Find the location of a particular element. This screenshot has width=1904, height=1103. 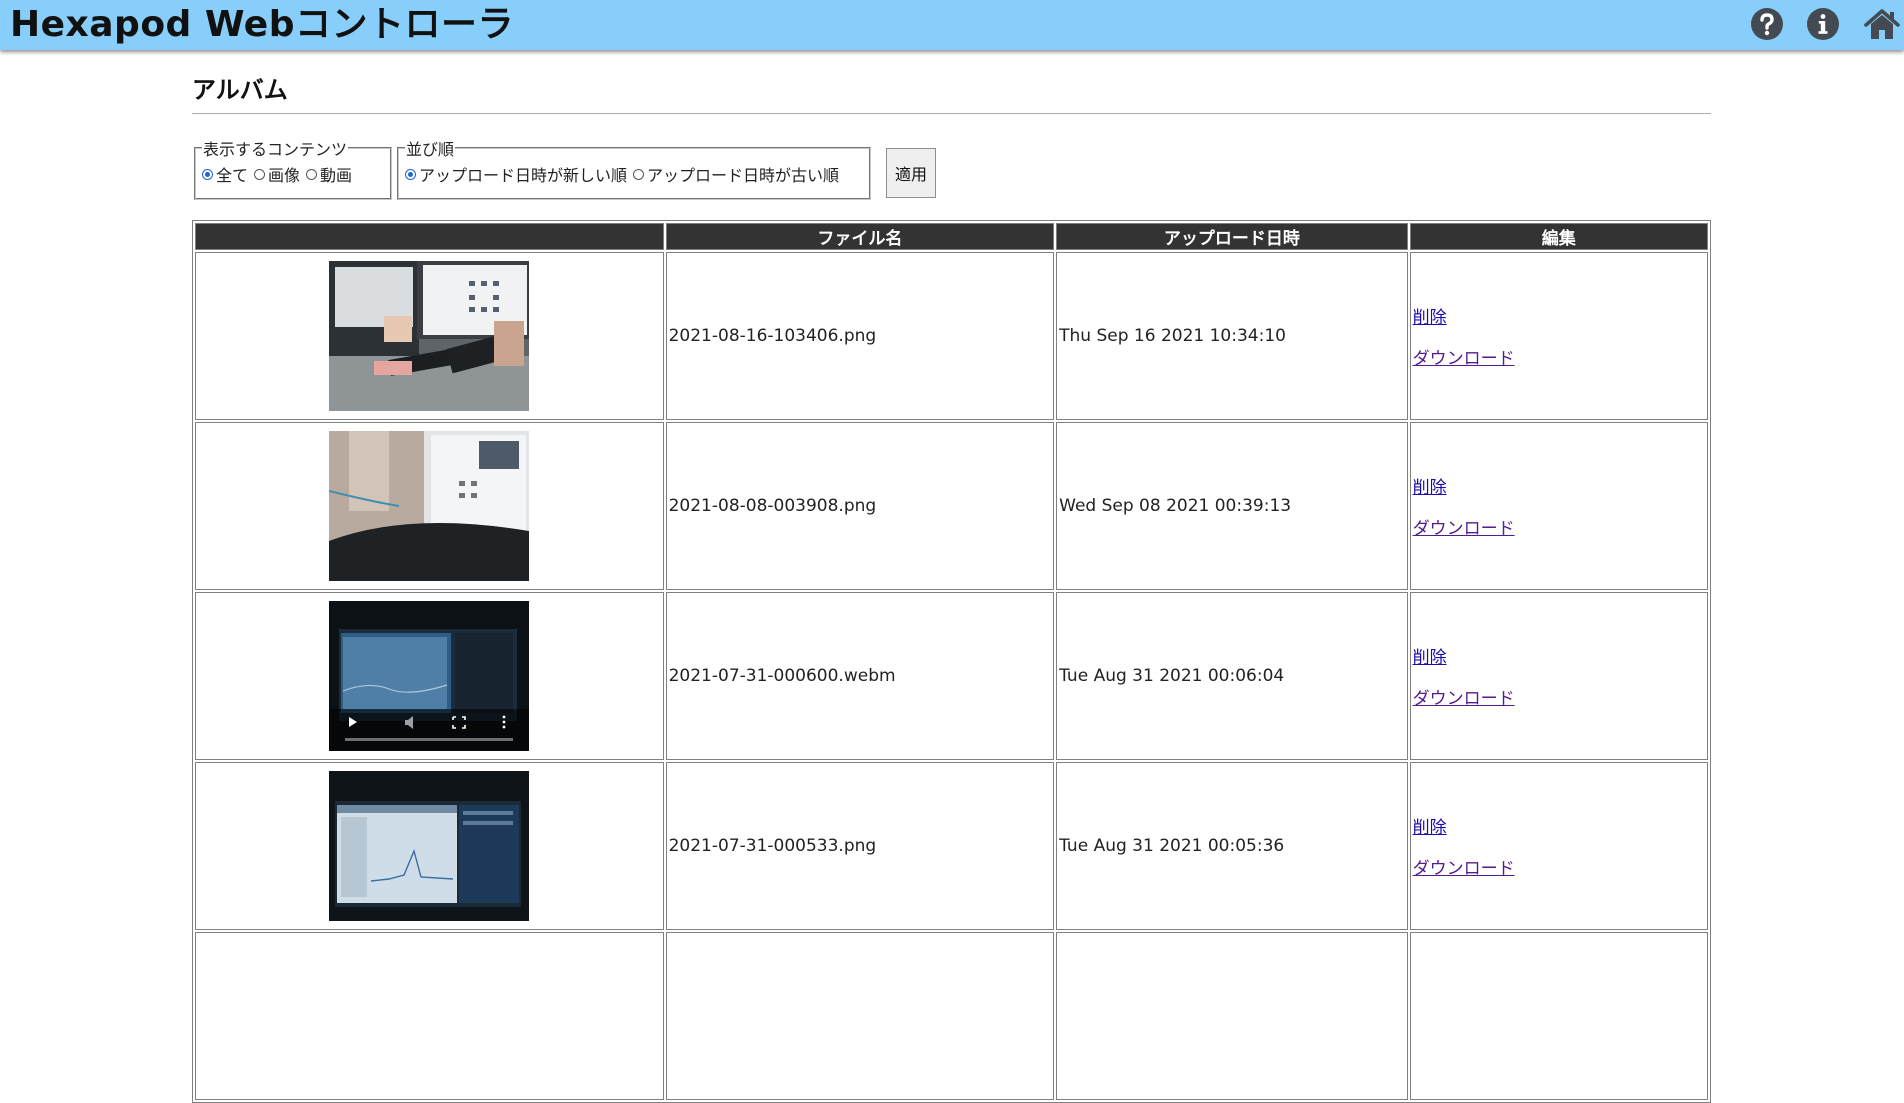

filename-cell: 2021-08-16-103406.png is located at coordinates (860, 336).